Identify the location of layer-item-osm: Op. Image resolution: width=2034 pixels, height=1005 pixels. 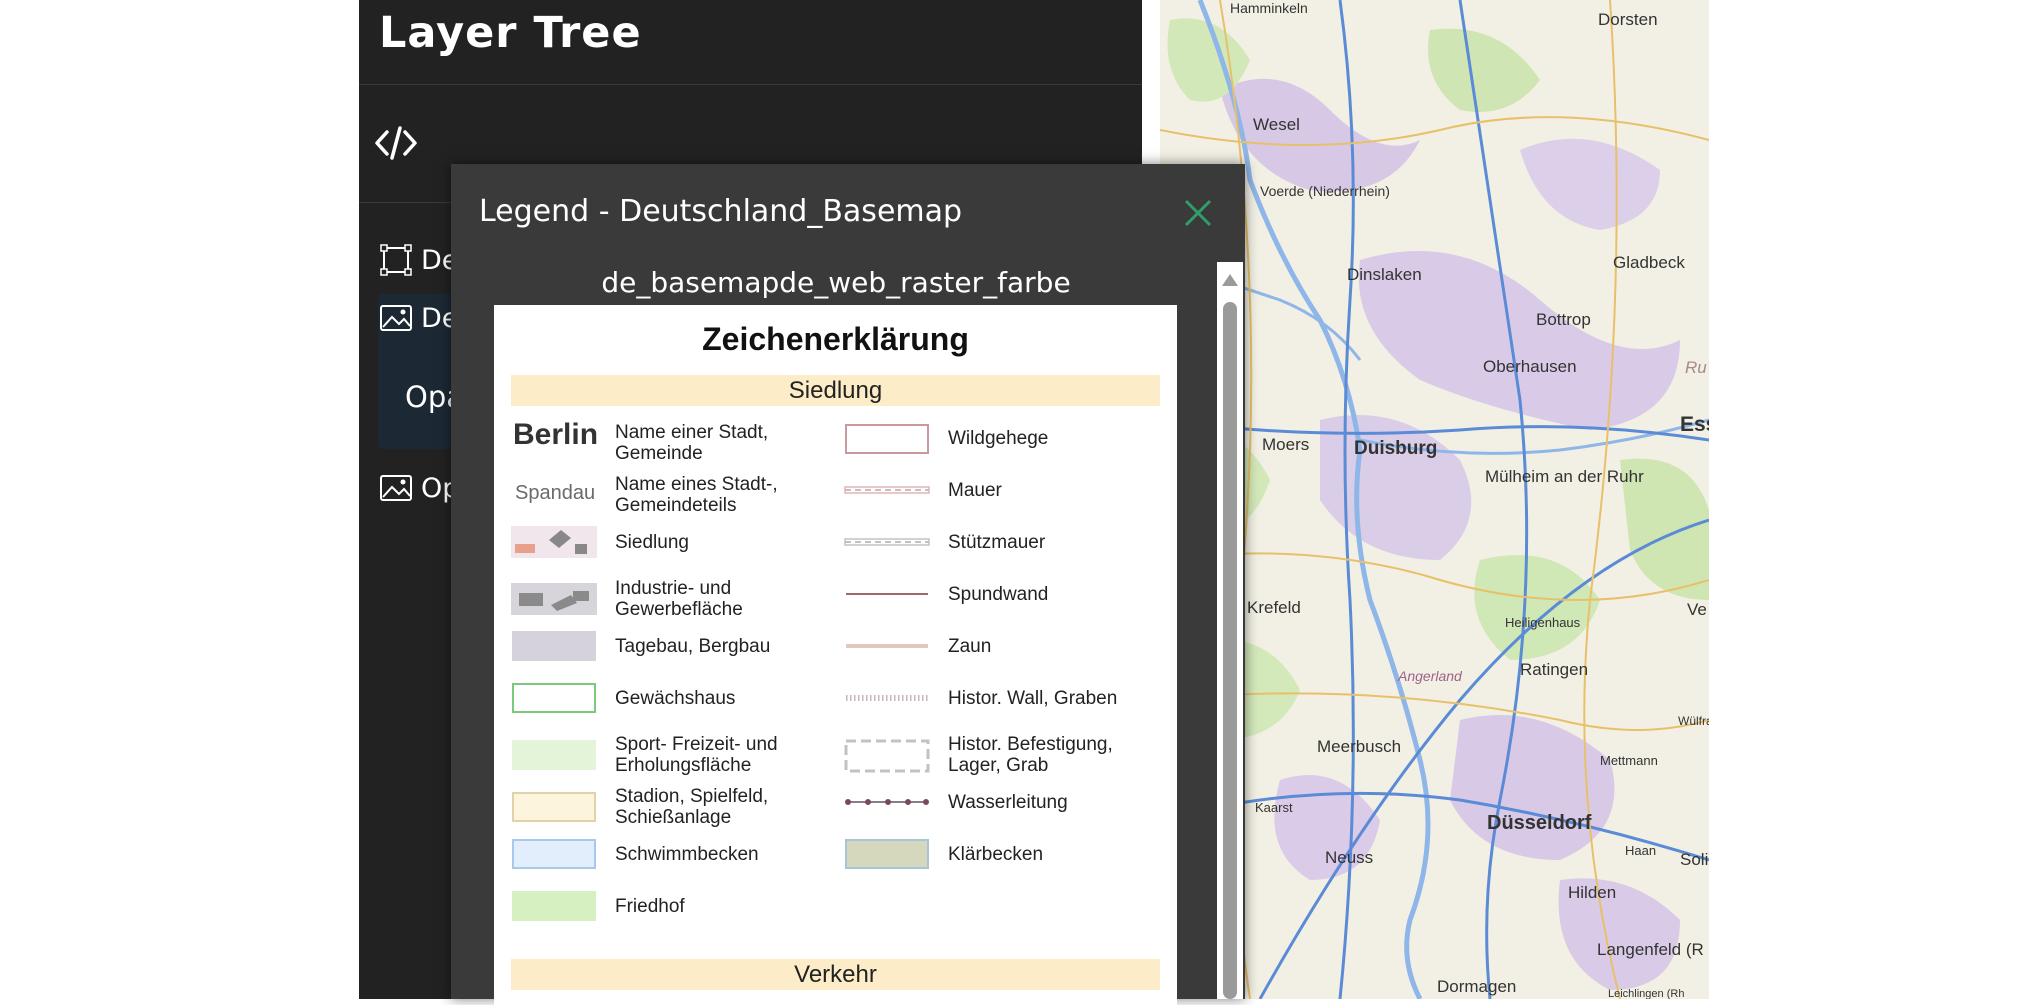
(419, 488).